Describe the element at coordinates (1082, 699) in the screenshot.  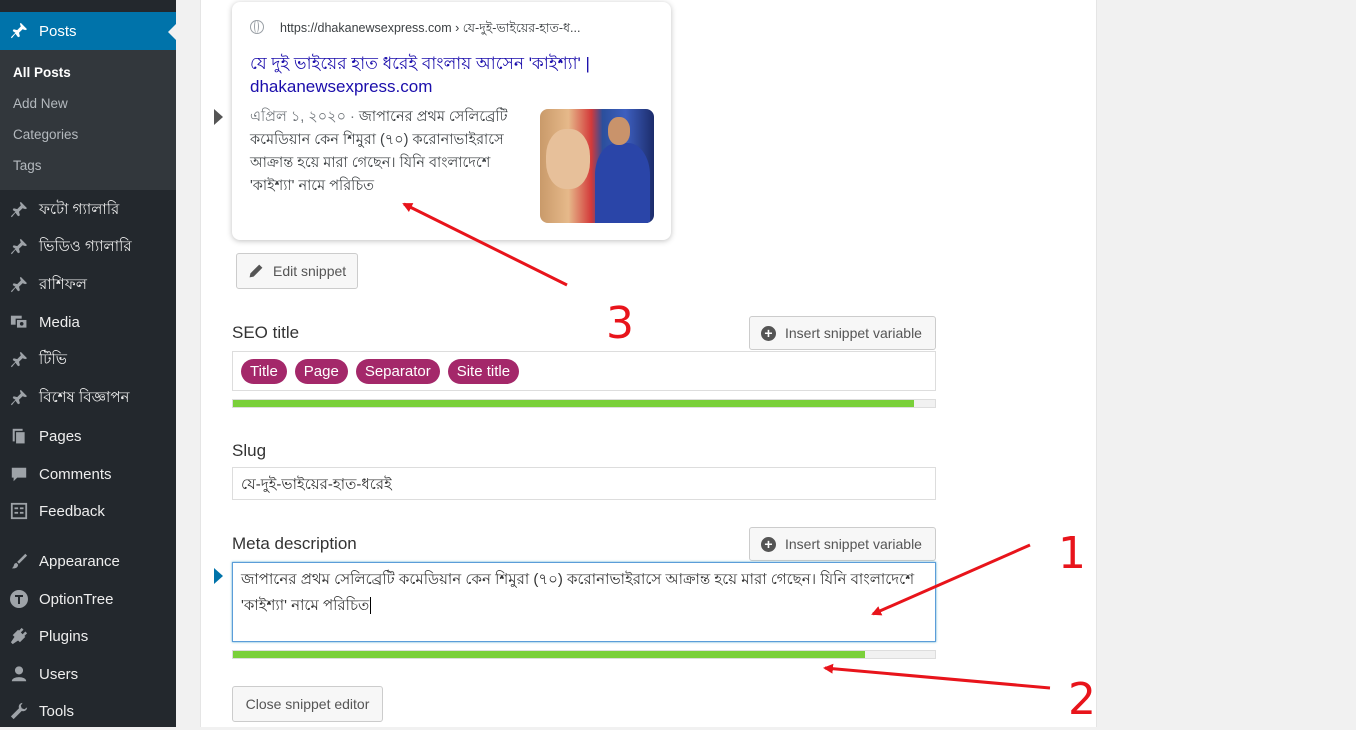
I see `annotation-number-2: 2` at that location.